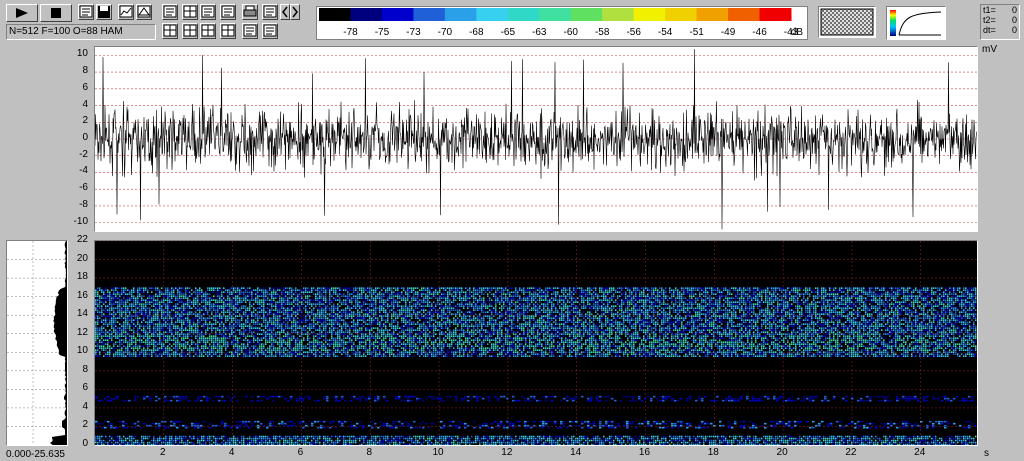  What do you see at coordinates (576, 452) in the screenshot?
I see `spectrogram-xtick: 14` at bounding box center [576, 452].